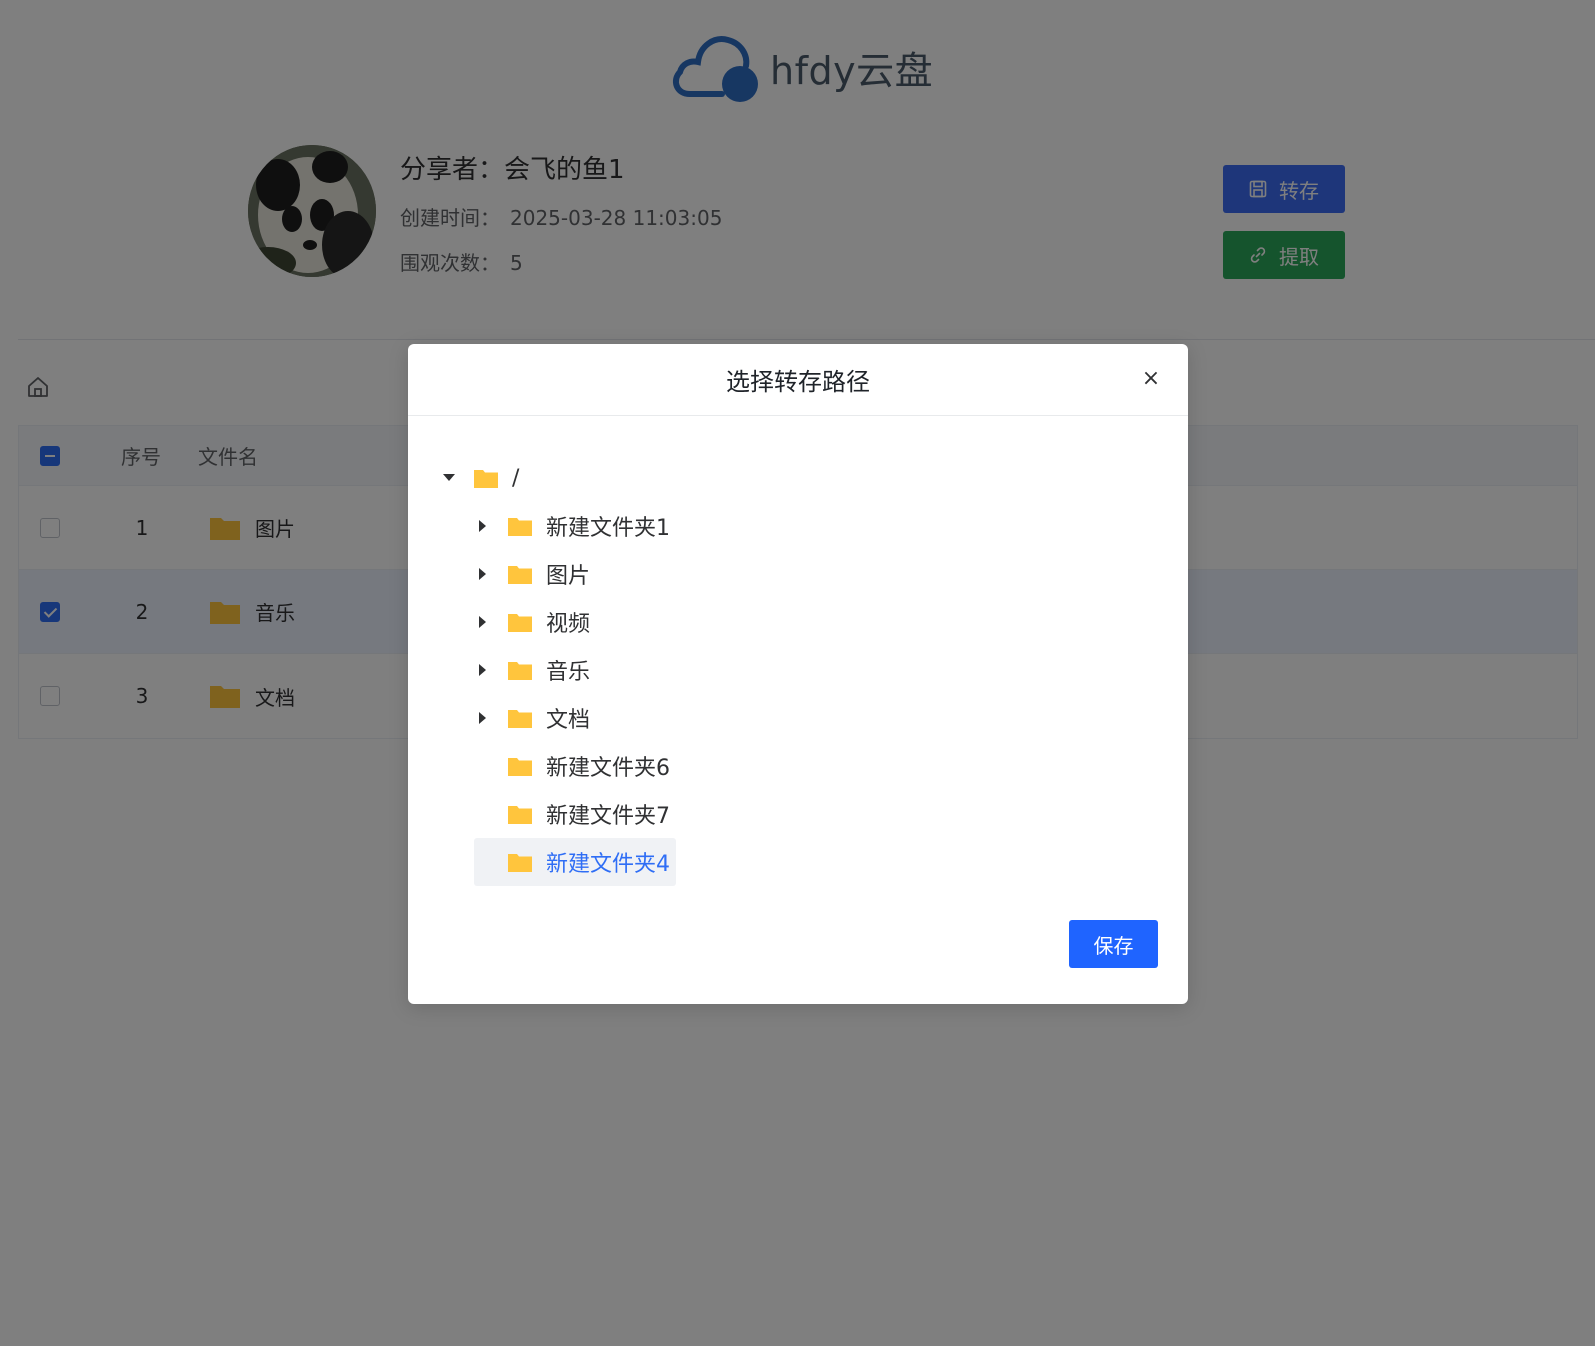  What do you see at coordinates (608, 864) in the screenshot?
I see `tree-node-label: 新建文件夹4` at bounding box center [608, 864].